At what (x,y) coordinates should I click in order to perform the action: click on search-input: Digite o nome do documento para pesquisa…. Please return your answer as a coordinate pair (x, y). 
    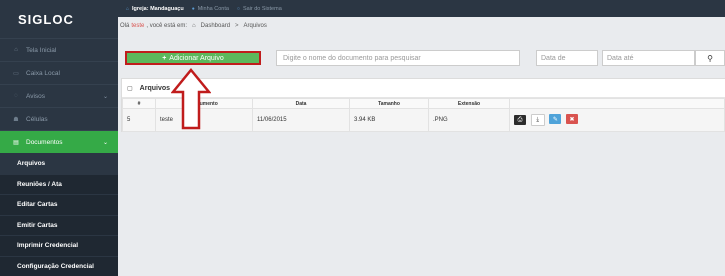
    Looking at the image, I should click on (398, 58).